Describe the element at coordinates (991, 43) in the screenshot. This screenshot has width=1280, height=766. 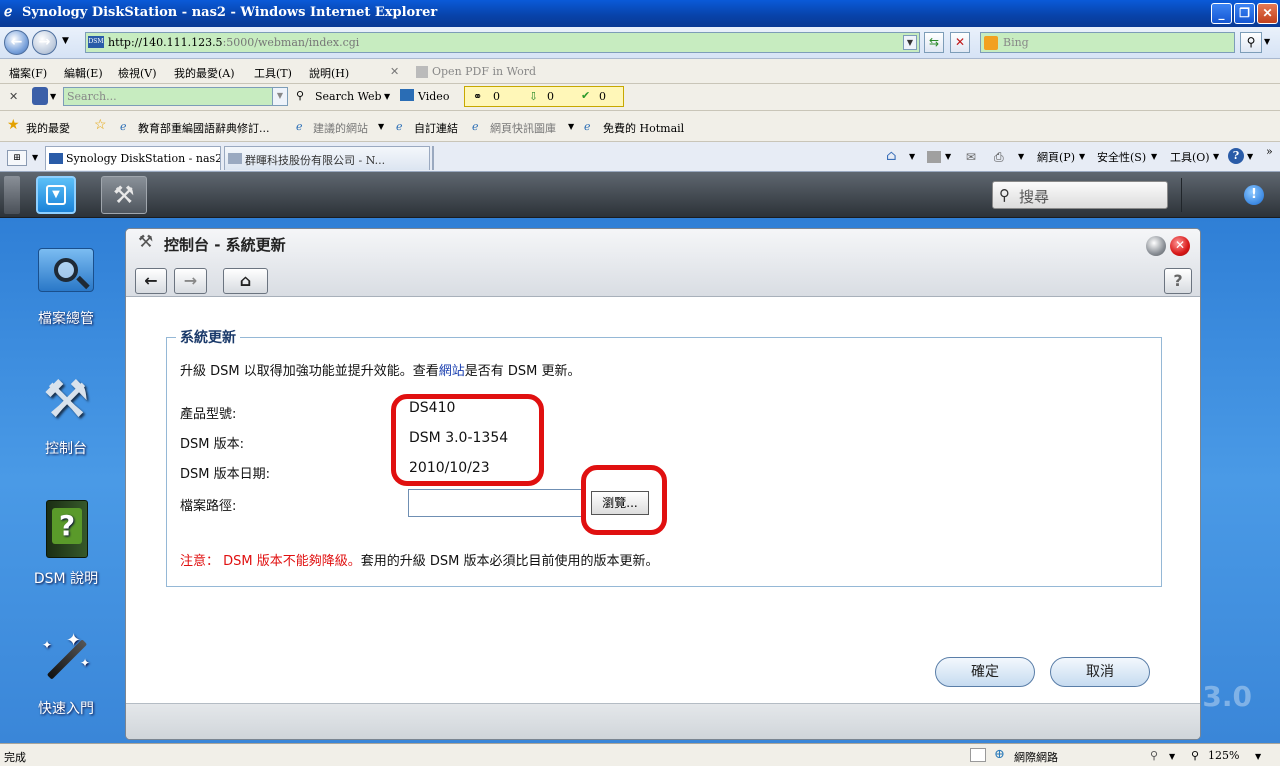
I see `bing-logo-icon` at that location.